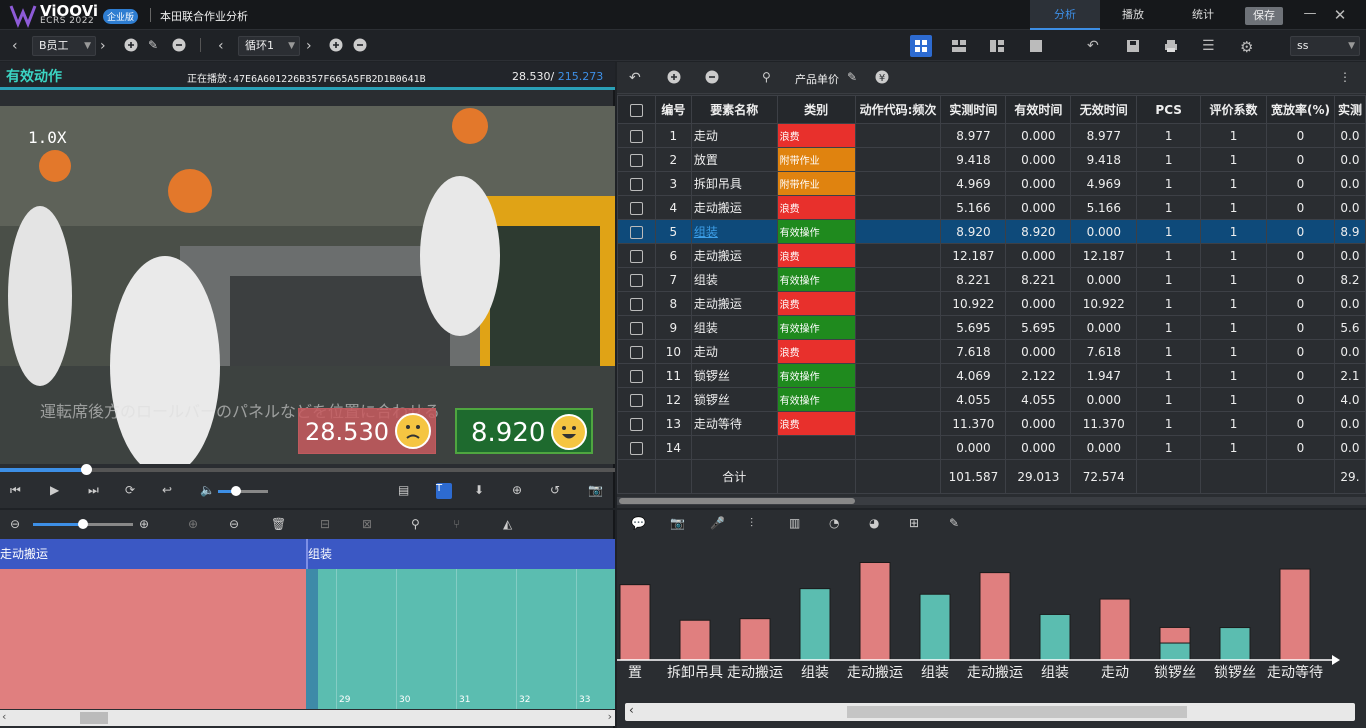  I want to click on table-row: 12 锁锣丝 有效操作 4.055 4.055 0.000 1 1 0 4.0, so click(991, 399).